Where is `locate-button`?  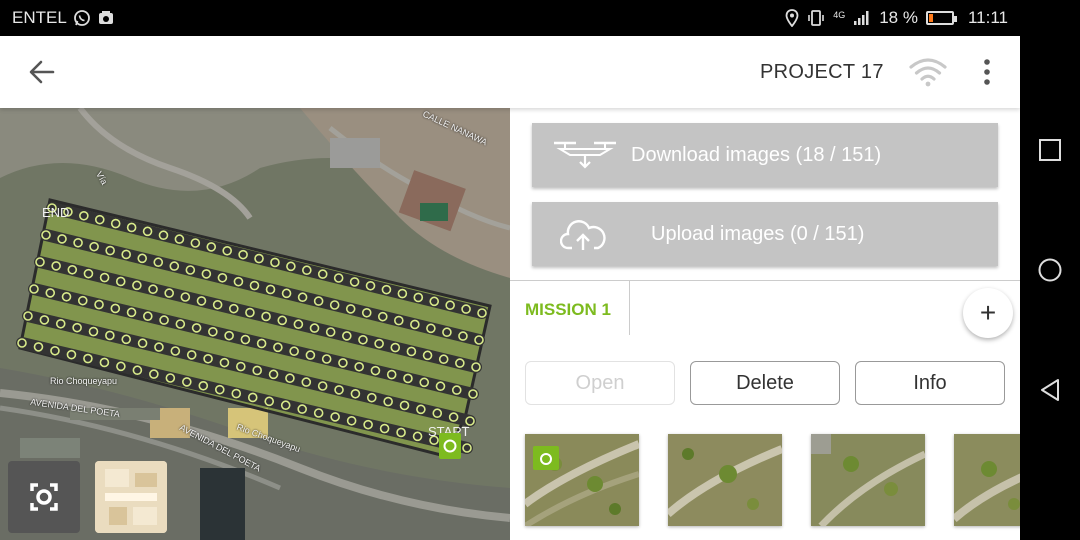 locate-button is located at coordinates (44, 497).